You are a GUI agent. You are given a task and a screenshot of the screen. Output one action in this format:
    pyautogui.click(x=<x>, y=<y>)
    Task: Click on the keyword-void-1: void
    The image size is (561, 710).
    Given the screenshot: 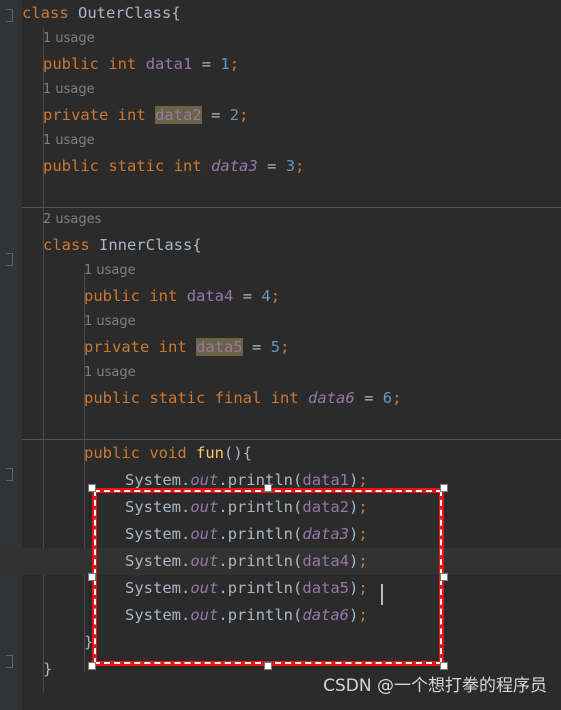 What is the action you would take?
    pyautogui.click(x=168, y=453)
    